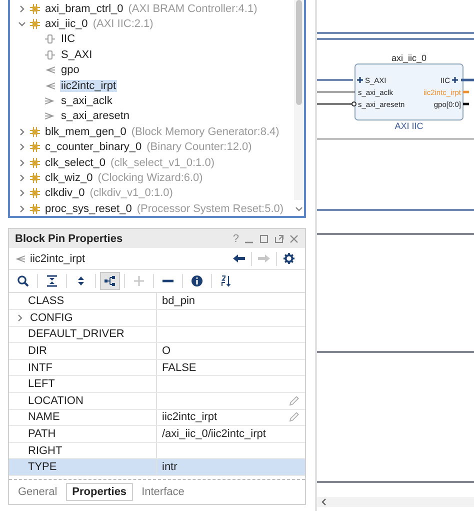 Image resolution: width=474 pixels, height=511 pixels. What do you see at coordinates (76, 334) in the screenshot?
I see `property-name: DEFAULT_DRIVER` at bounding box center [76, 334].